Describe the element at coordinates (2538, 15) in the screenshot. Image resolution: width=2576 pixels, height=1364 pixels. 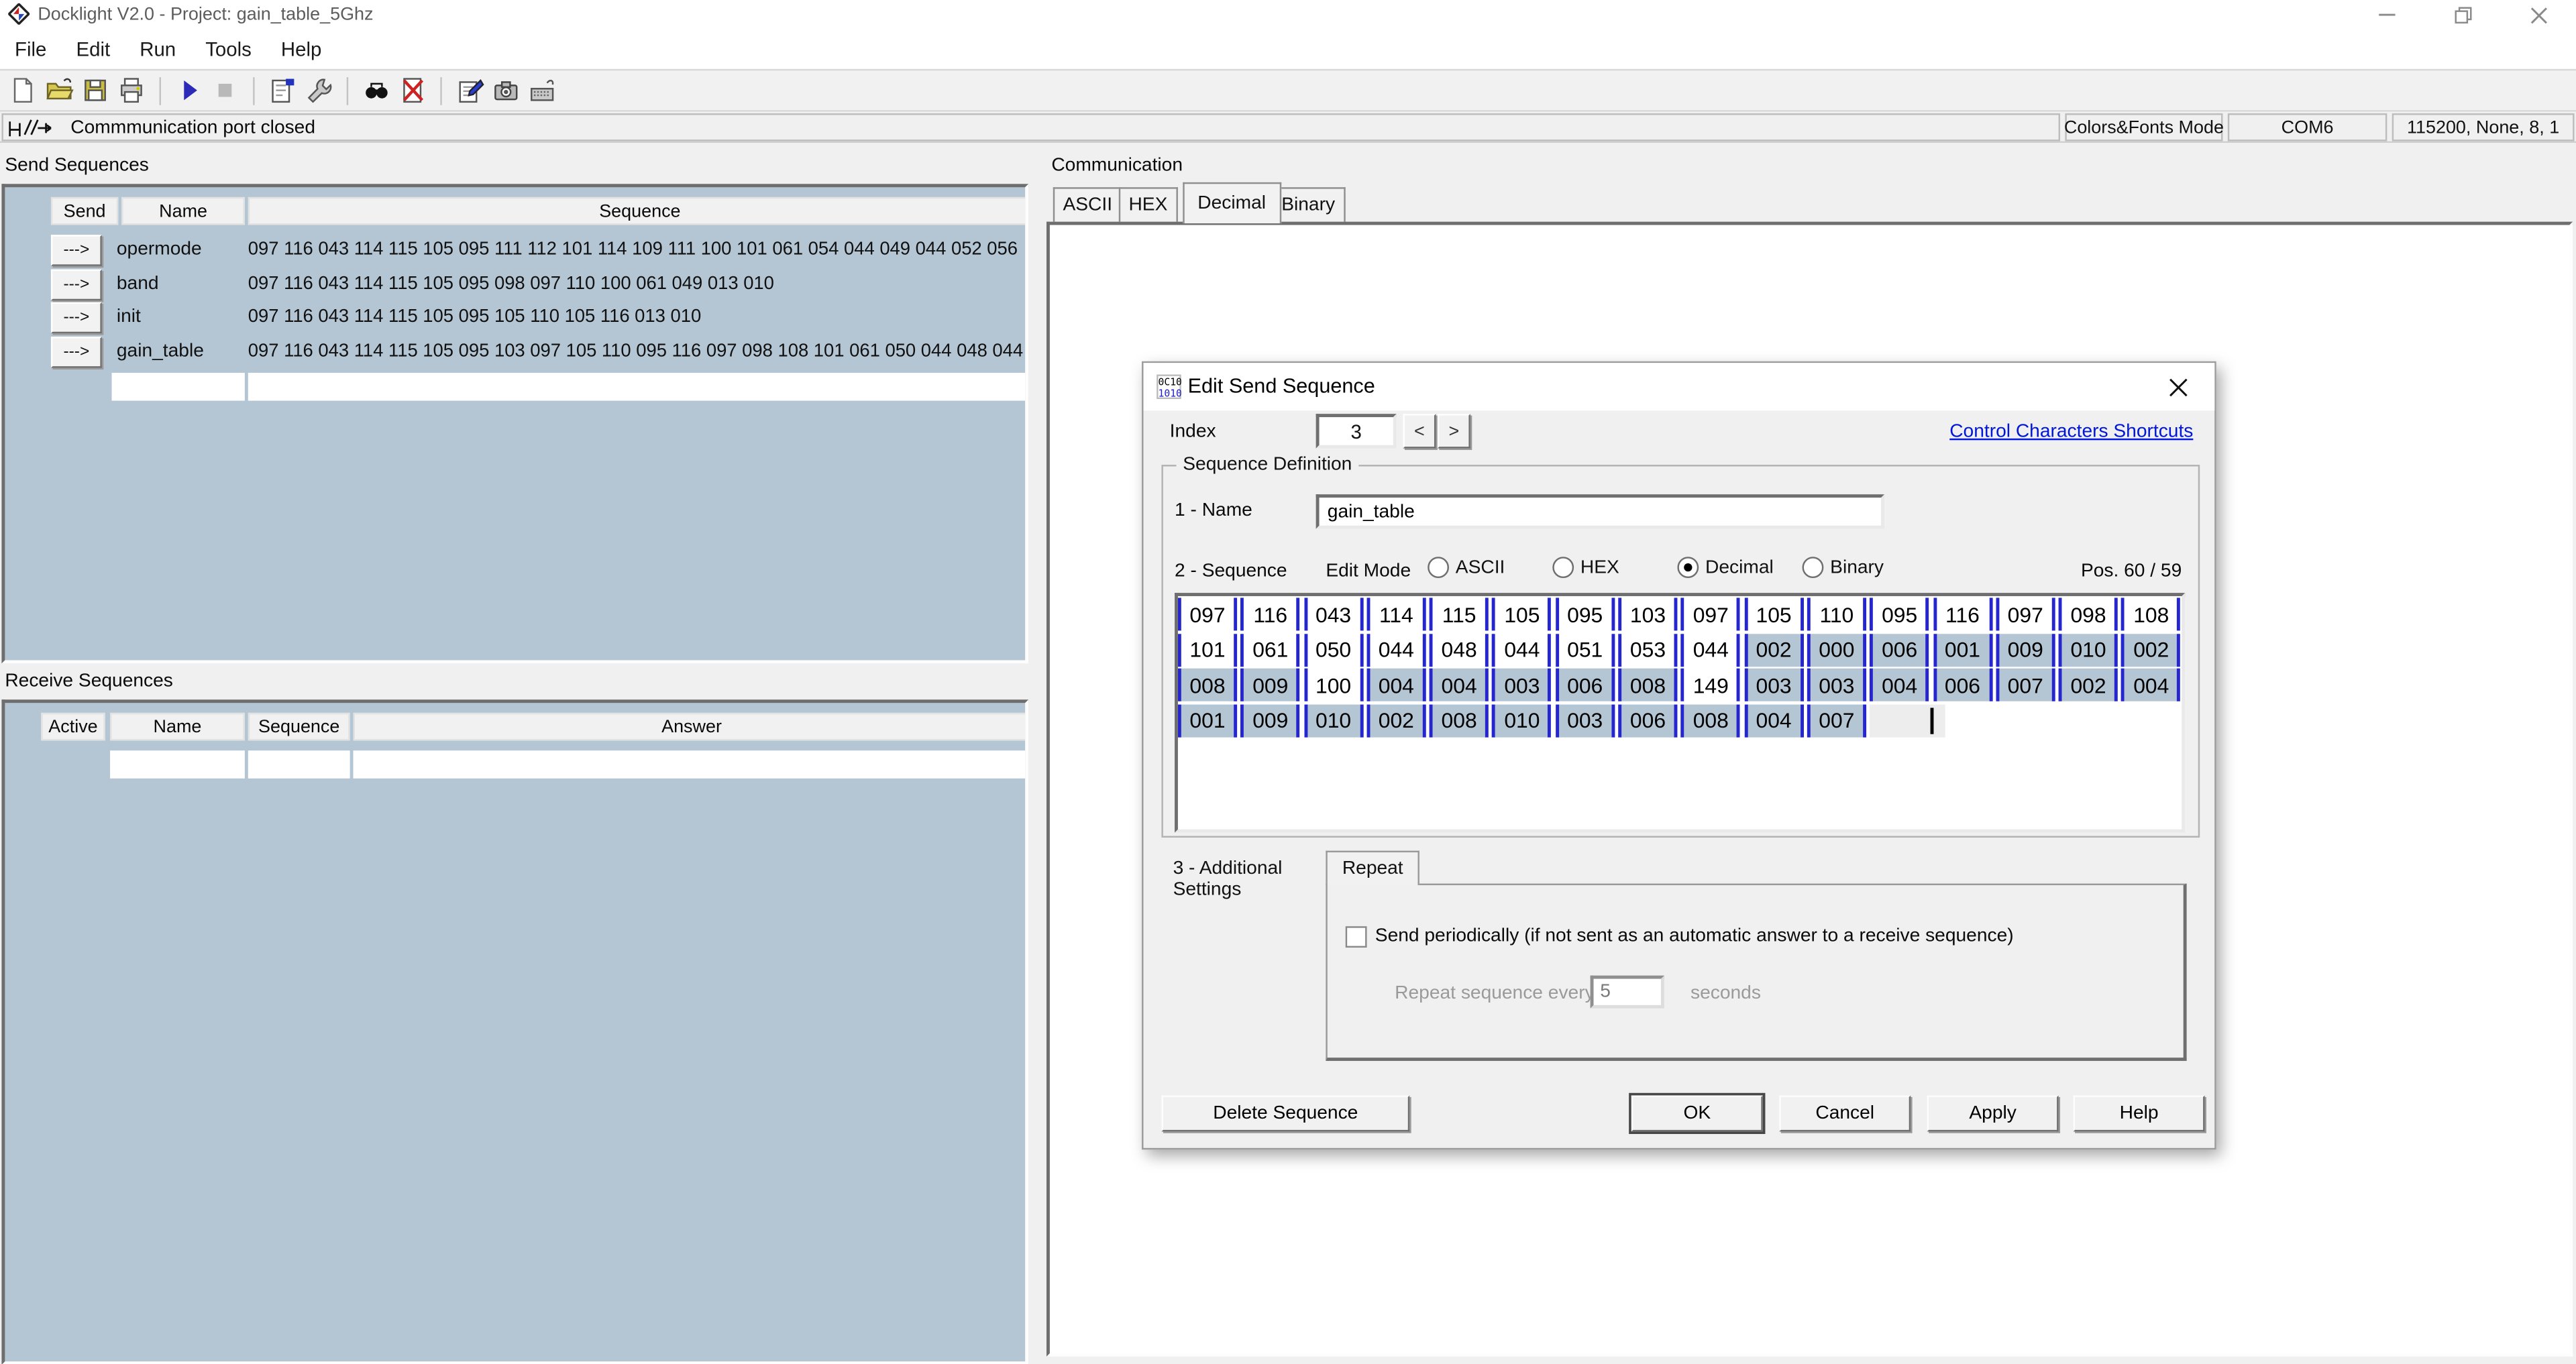
I see `close-window-button` at that location.